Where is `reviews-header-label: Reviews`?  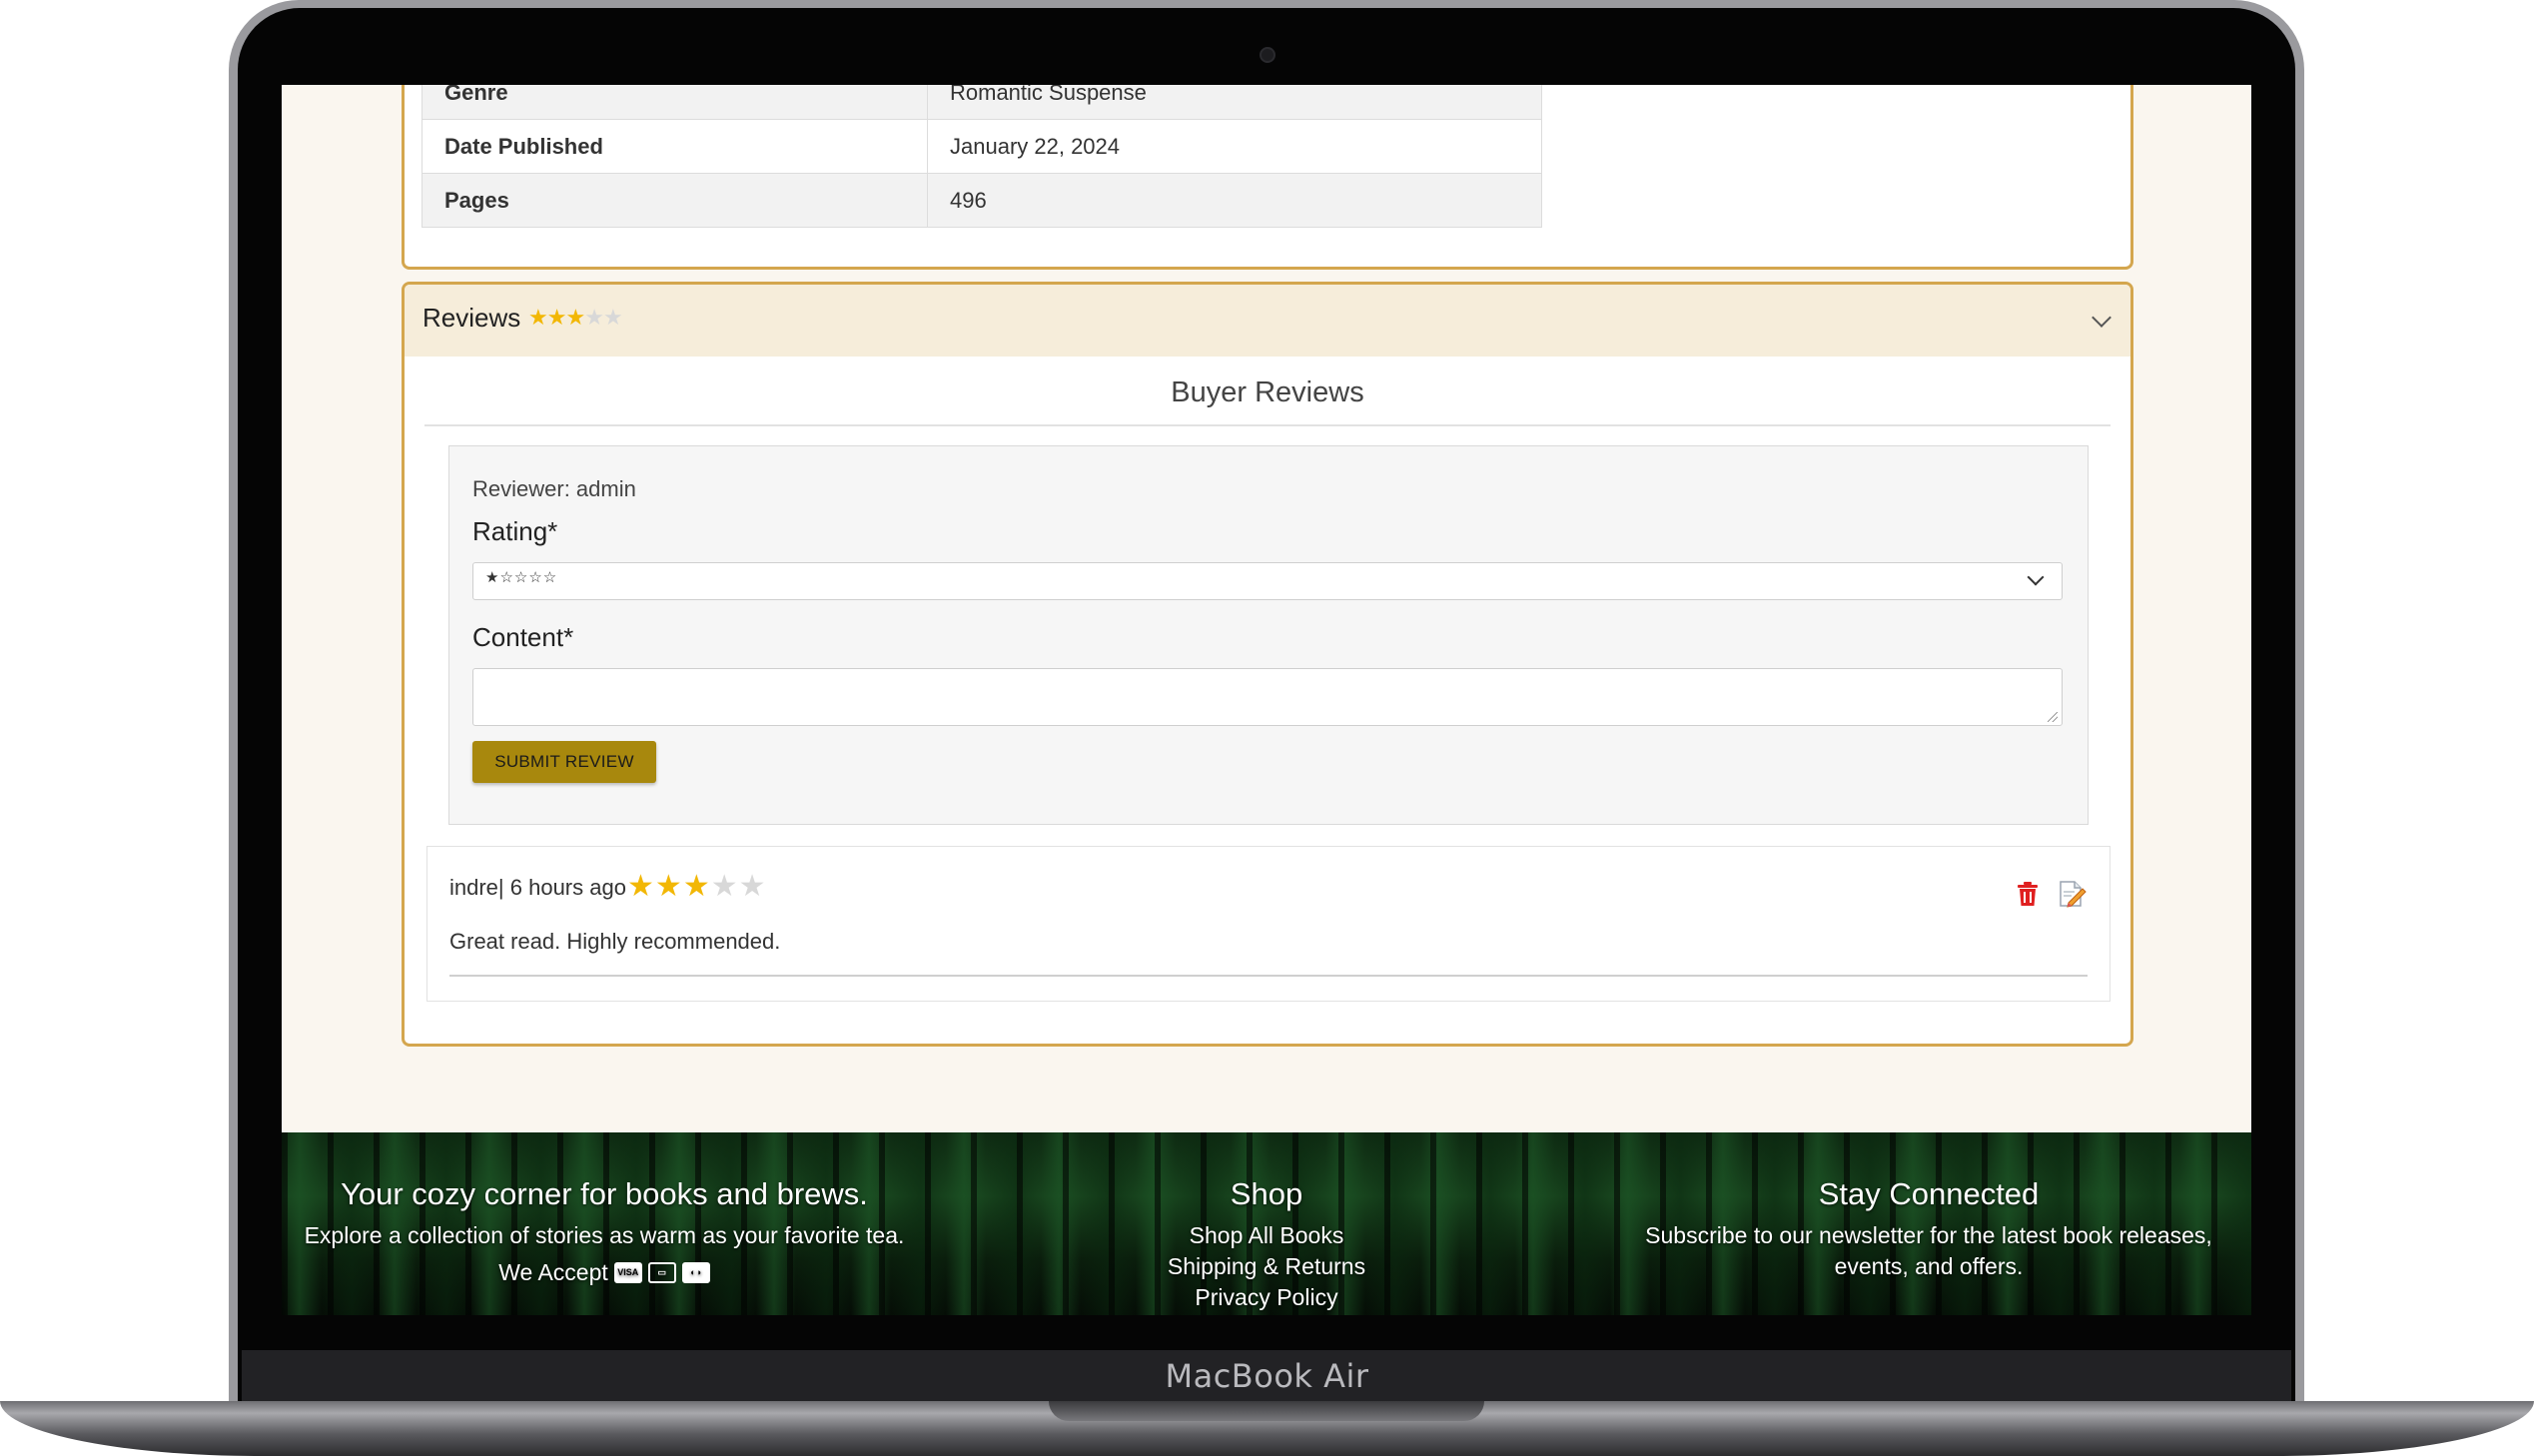 reviews-header-label: Reviews is located at coordinates (472, 318).